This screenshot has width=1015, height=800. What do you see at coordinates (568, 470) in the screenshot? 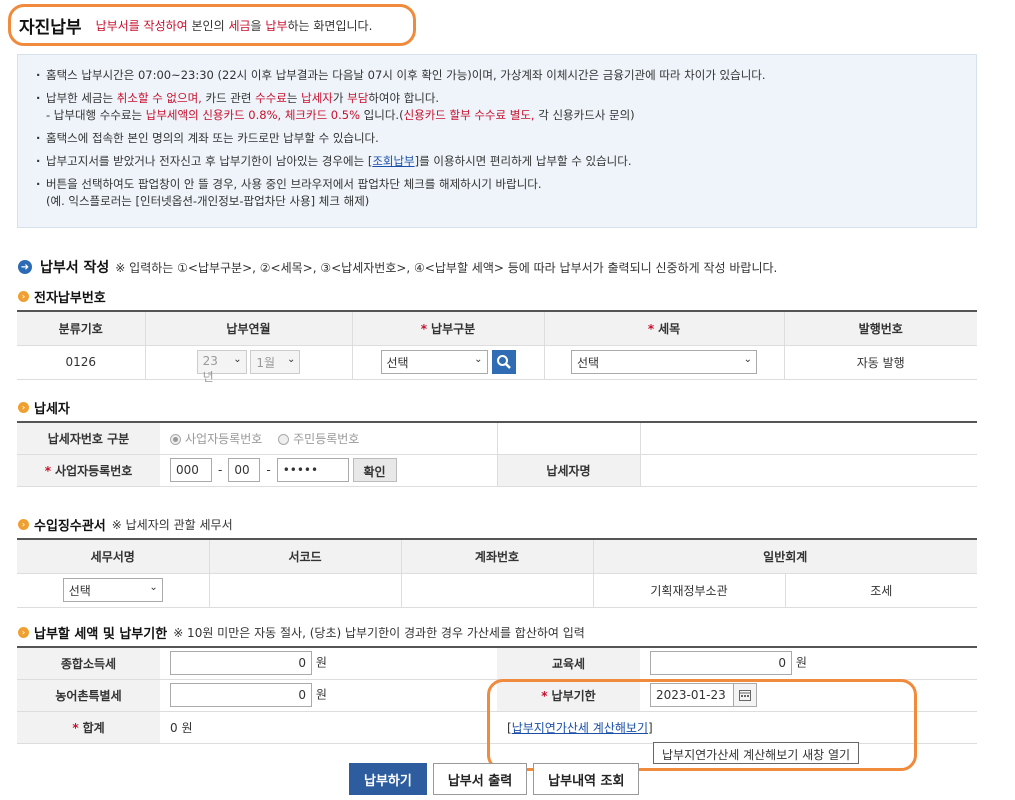
I see `taxpayer-name-label: 납세자명` at bounding box center [568, 470].